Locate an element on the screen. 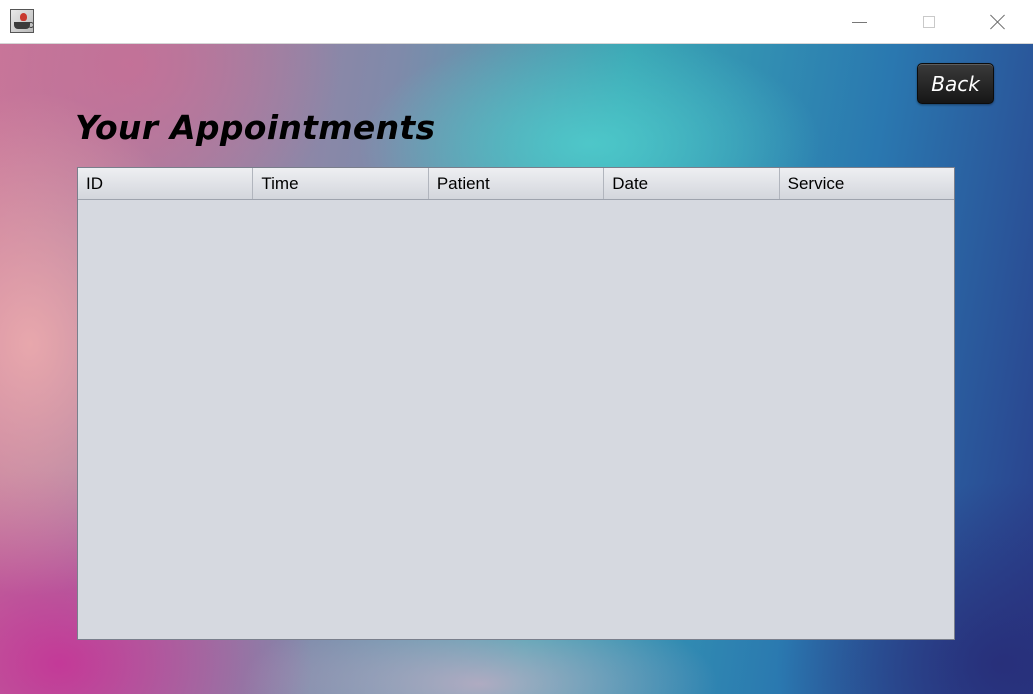  column-header-date: Date is located at coordinates (692, 183).